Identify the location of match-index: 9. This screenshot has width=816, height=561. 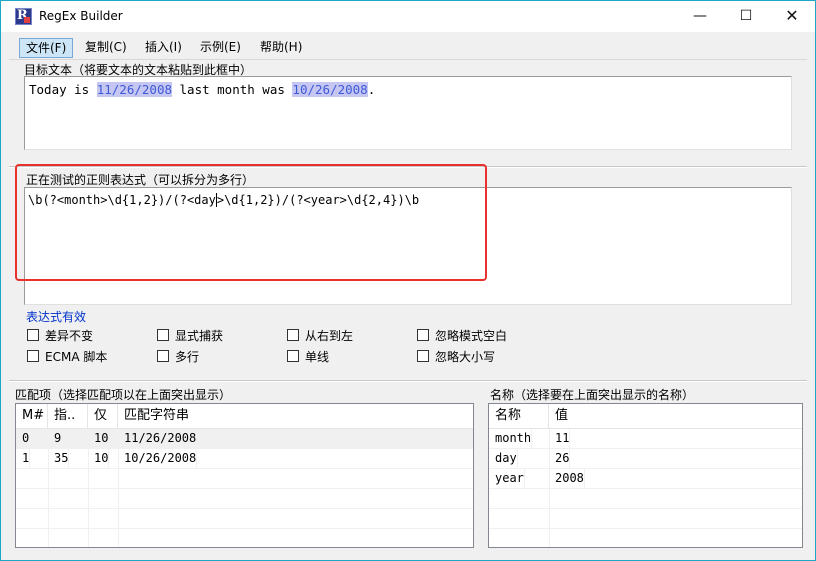
(55, 439).